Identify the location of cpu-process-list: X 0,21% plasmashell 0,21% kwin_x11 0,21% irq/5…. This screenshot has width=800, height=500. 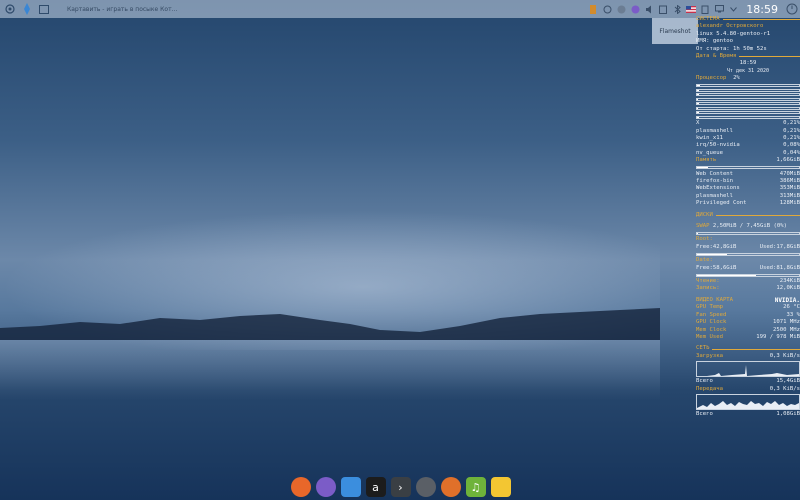
(748, 138).